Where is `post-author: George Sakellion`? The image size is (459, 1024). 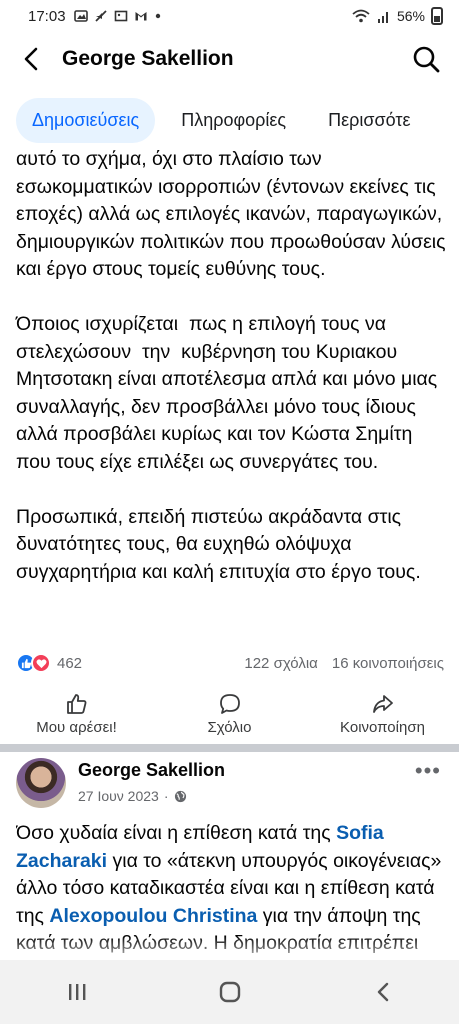
post-author: George Sakellion is located at coordinates (151, 770).